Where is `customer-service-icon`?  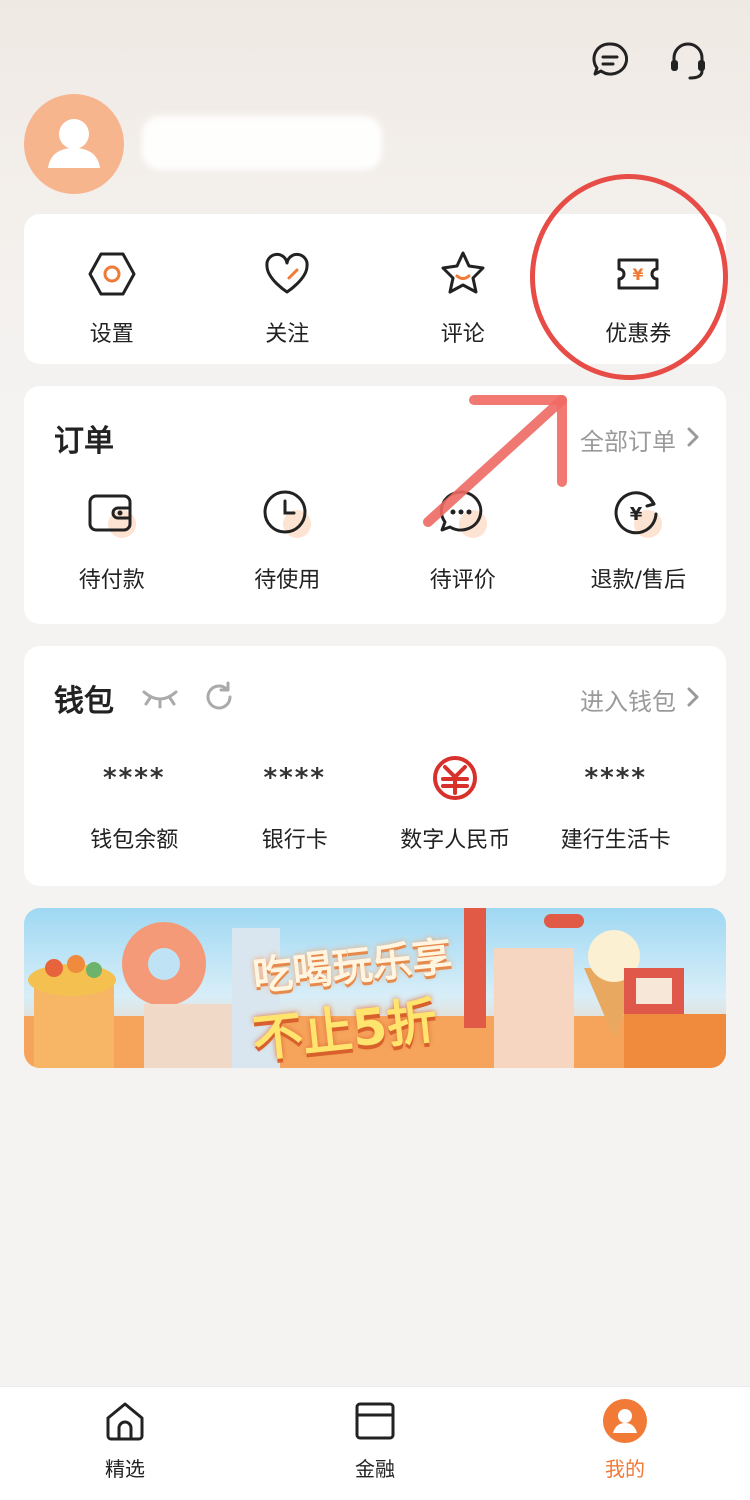
customer-service-icon is located at coordinates (688, 60).